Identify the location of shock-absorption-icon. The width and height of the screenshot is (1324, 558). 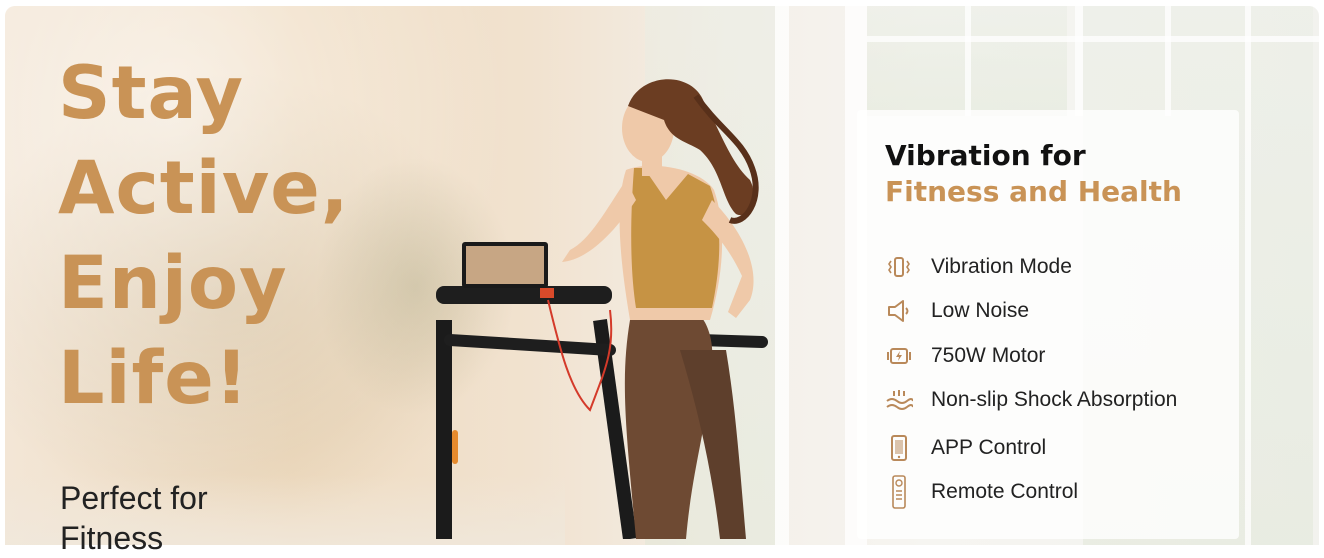
(899, 400).